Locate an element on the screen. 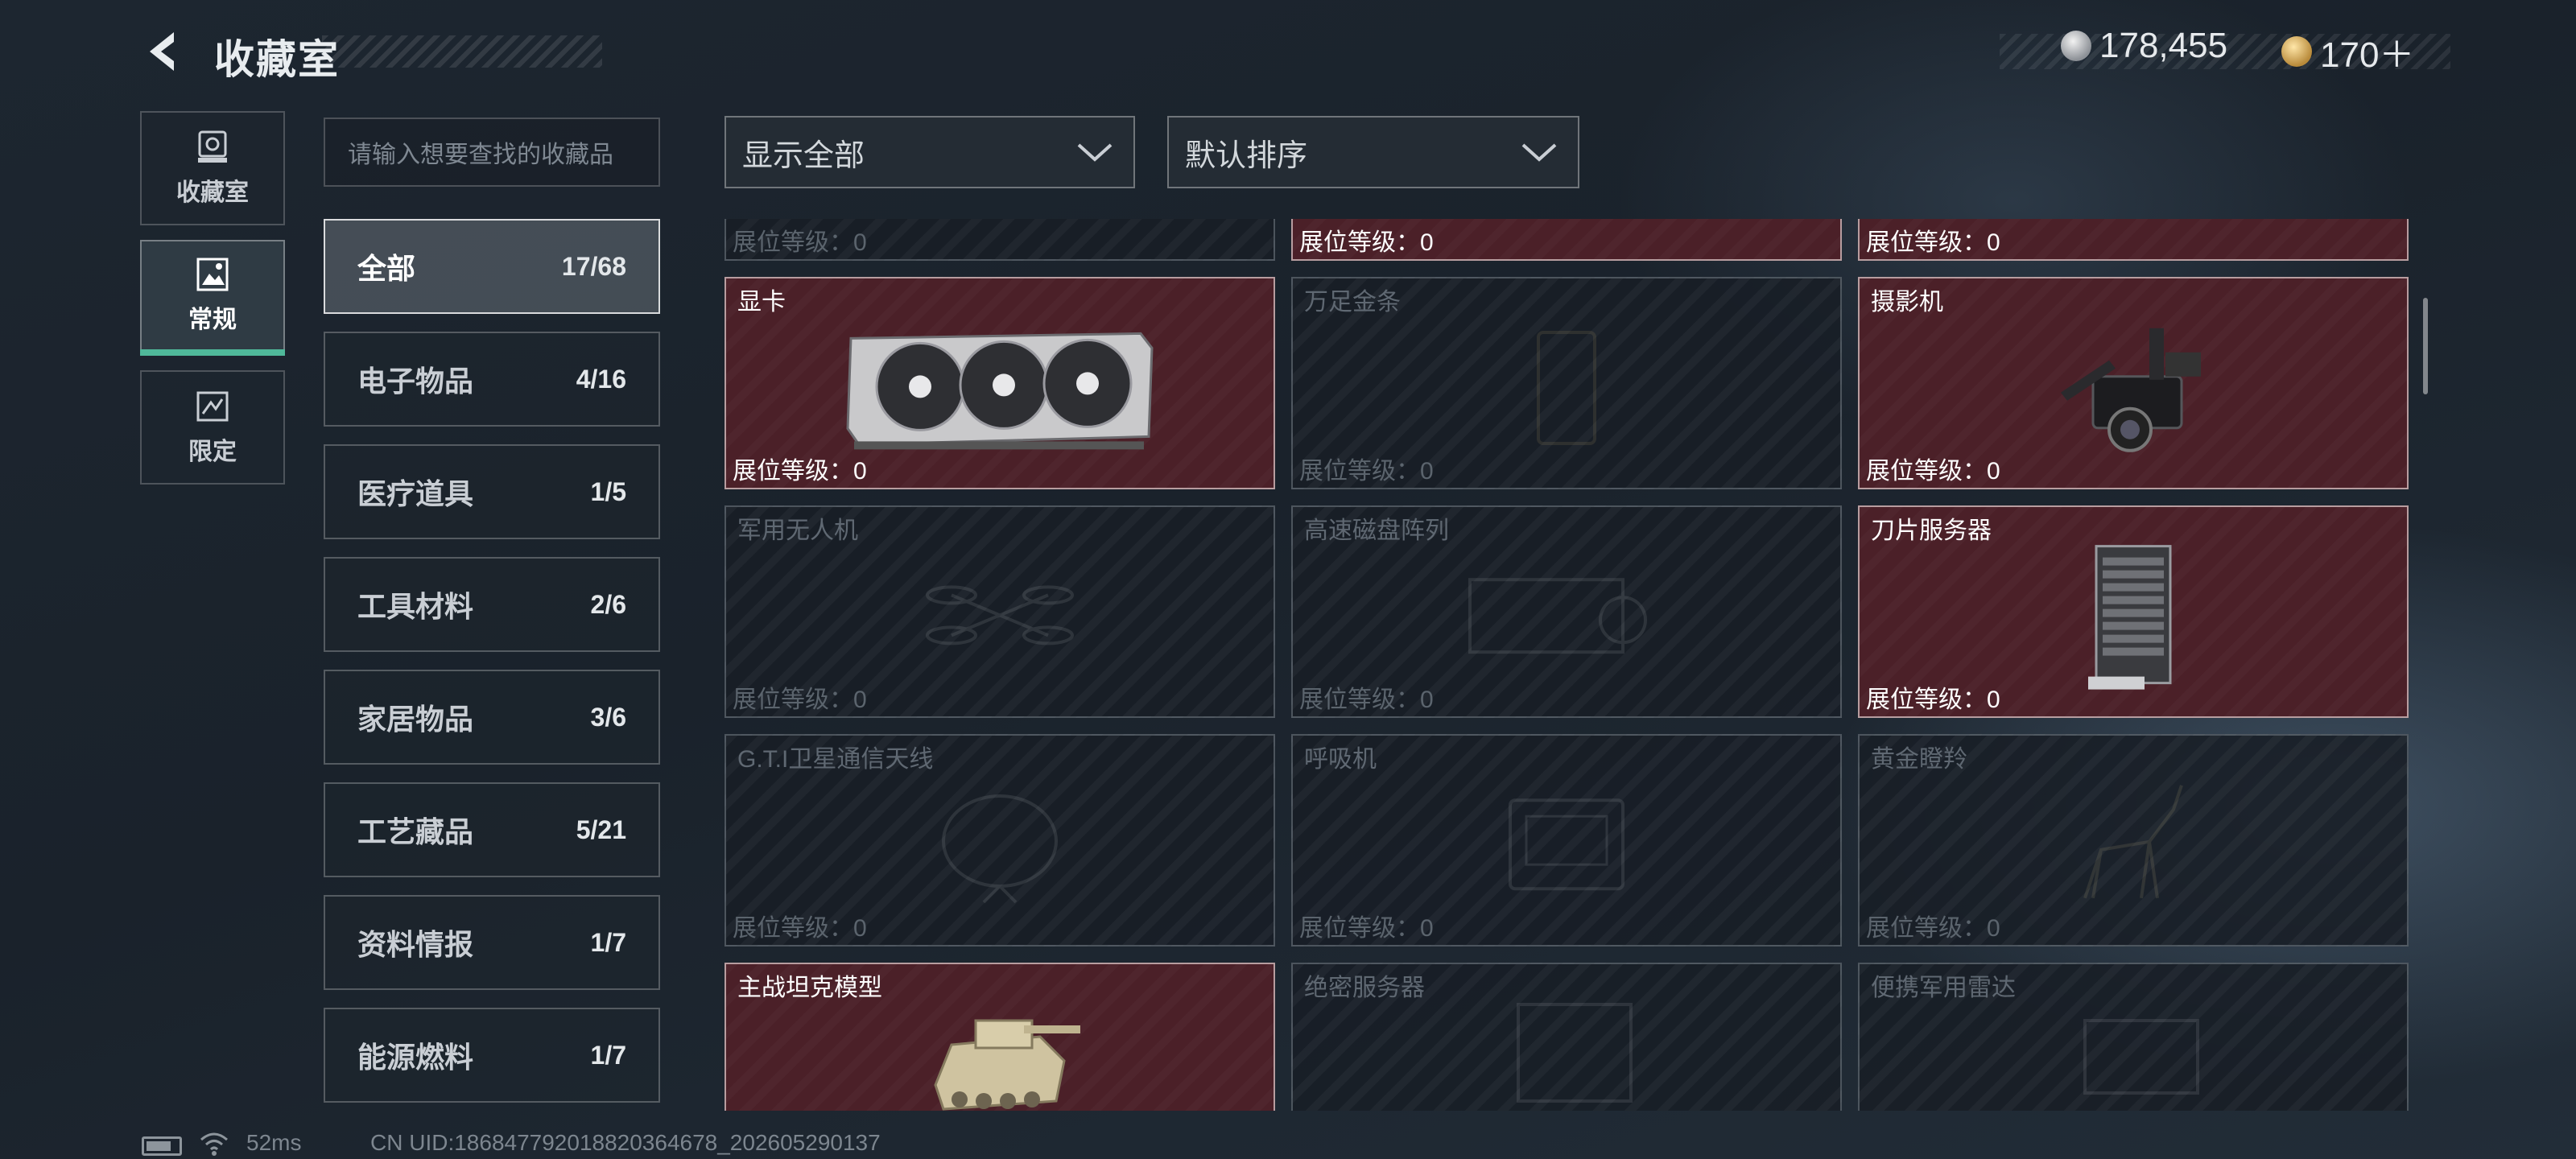 The width and height of the screenshot is (2576, 1159). category-intel: 资料情报 1/7 is located at coordinates (492, 942).